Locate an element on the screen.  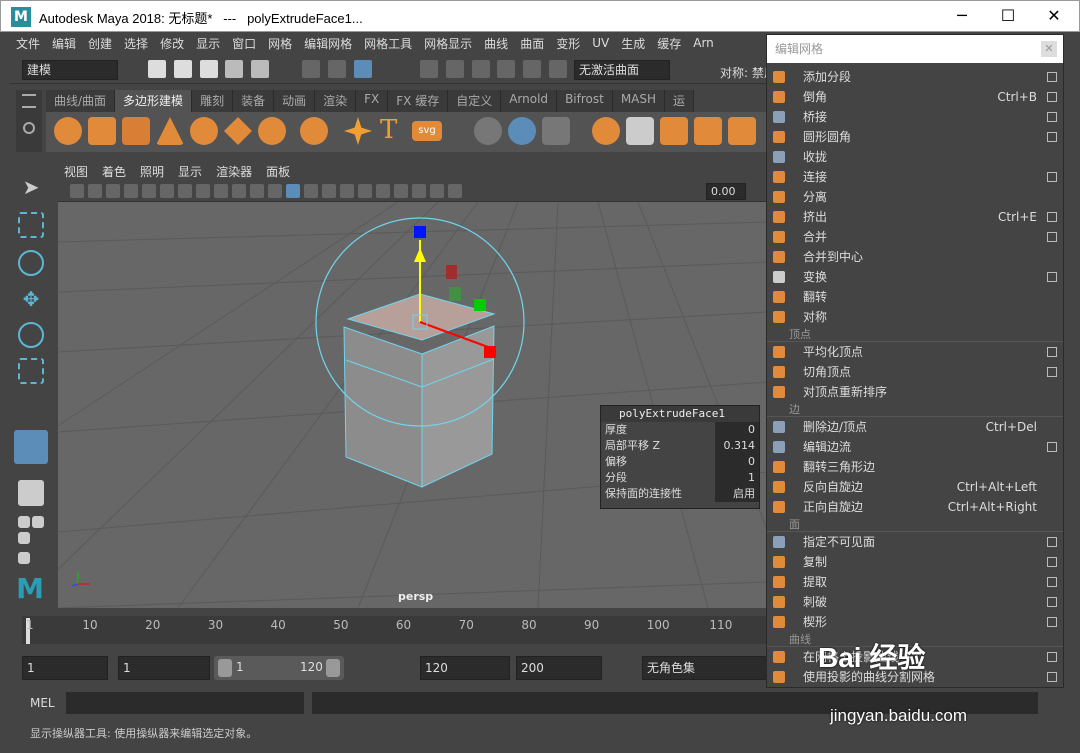
wireframe-icon is located at coordinates (275, 190).